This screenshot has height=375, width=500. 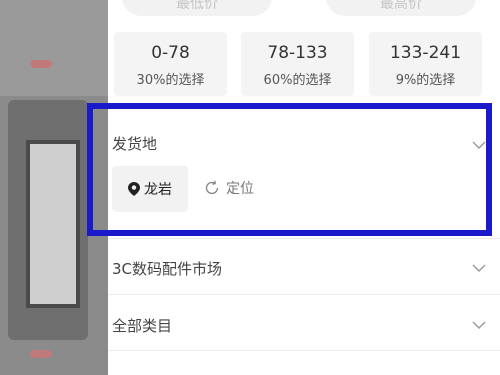 I want to click on min-price-input: 最低价, so click(x=197, y=8).